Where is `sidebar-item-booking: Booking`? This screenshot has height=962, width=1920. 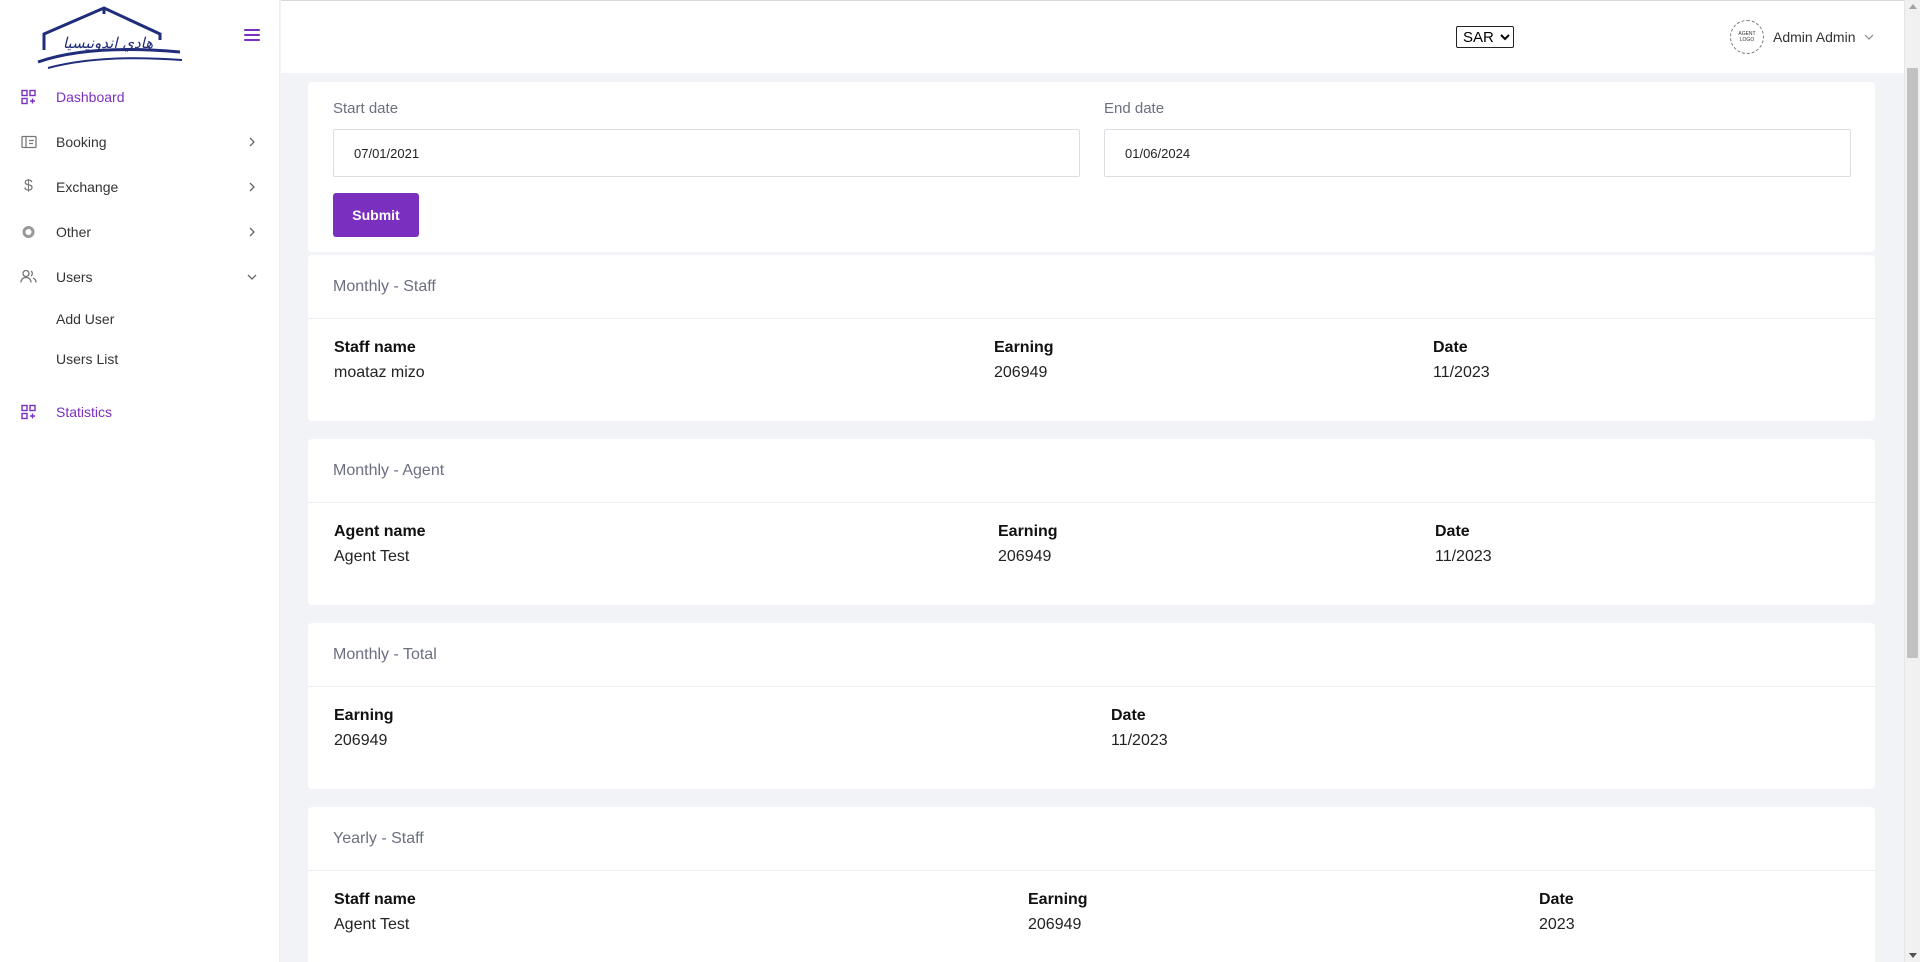
sidebar-item-booking: Booking is located at coordinates (139, 141).